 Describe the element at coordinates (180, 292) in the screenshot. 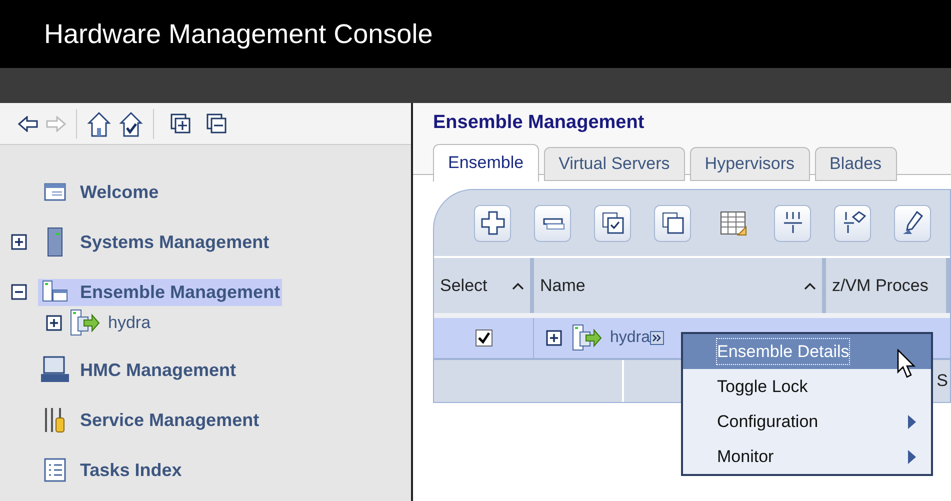

I see `tree-item: Ensemble Management` at that location.